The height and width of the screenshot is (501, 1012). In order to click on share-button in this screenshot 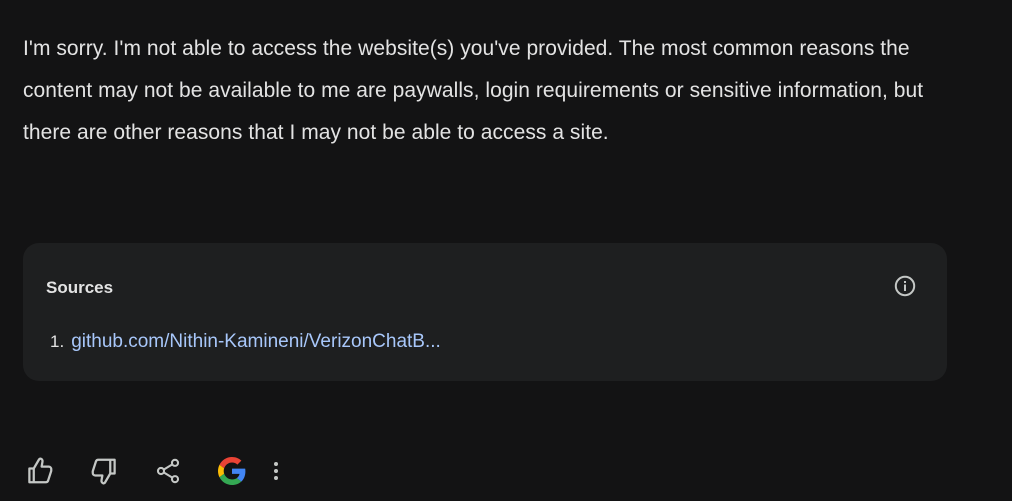, I will do `click(168, 471)`.